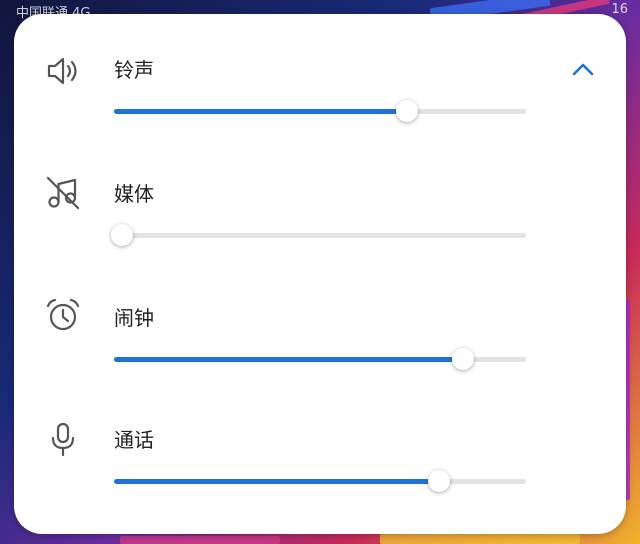  I want to click on slider-track, so click(320, 235).